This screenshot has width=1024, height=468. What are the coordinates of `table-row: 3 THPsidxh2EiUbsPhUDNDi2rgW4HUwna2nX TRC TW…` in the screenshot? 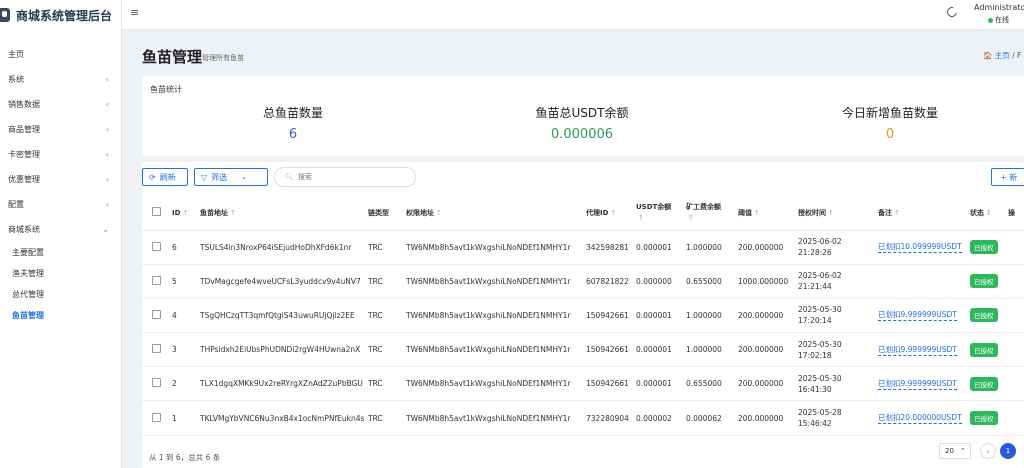 It's located at (583, 350).